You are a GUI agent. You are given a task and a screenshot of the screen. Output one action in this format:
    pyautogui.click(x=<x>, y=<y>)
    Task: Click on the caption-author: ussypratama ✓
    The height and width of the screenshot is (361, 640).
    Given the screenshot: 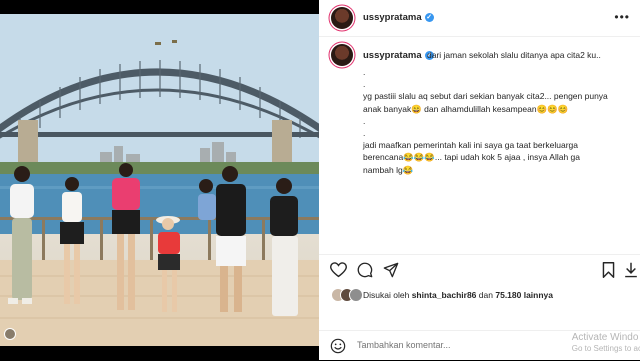 What is the action you would take?
    pyautogui.click(x=398, y=55)
    